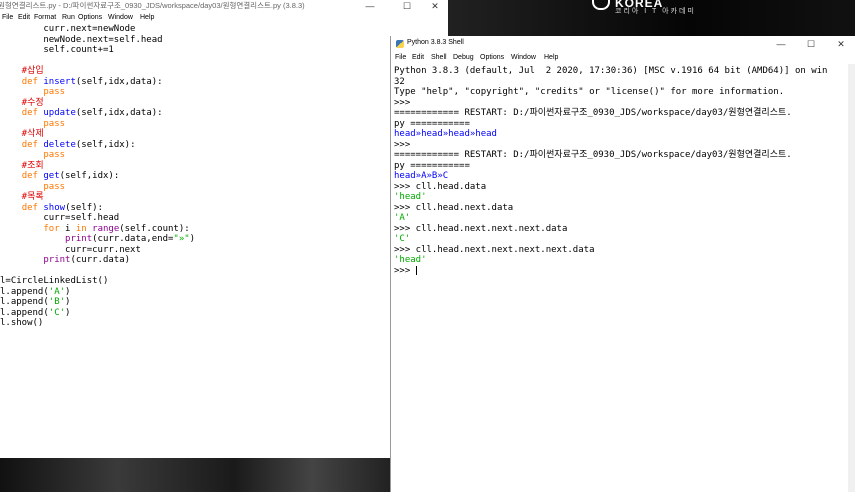  What do you see at coordinates (416, 270) in the screenshot?
I see `text-cursor` at bounding box center [416, 270].